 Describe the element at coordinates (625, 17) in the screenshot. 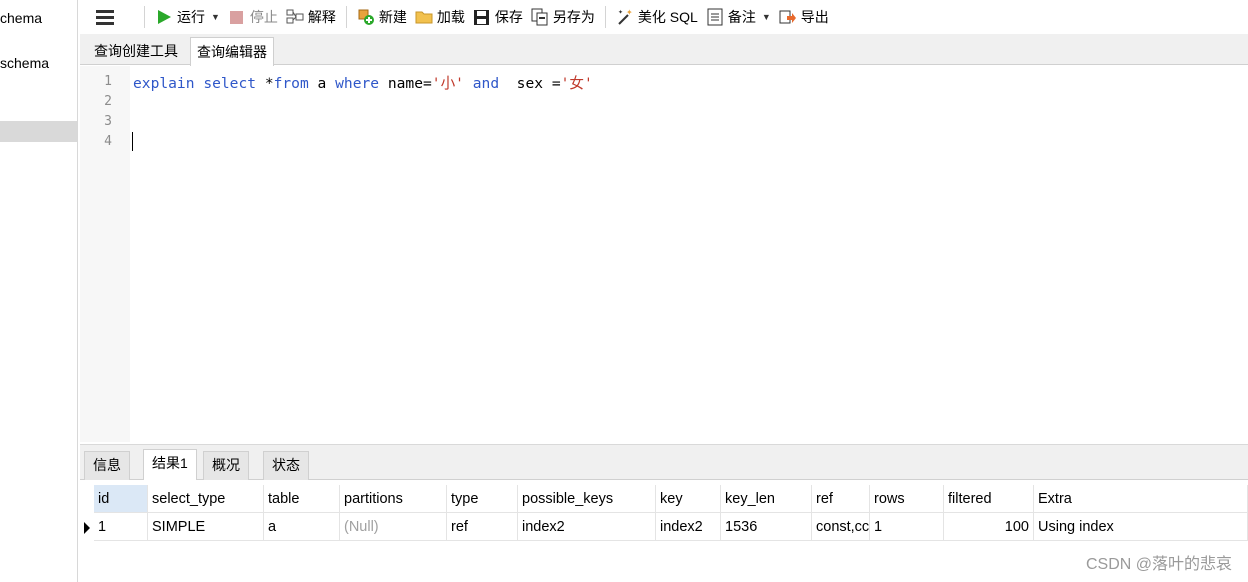

I see `magic-wand-icon: ✦ ✦` at that location.